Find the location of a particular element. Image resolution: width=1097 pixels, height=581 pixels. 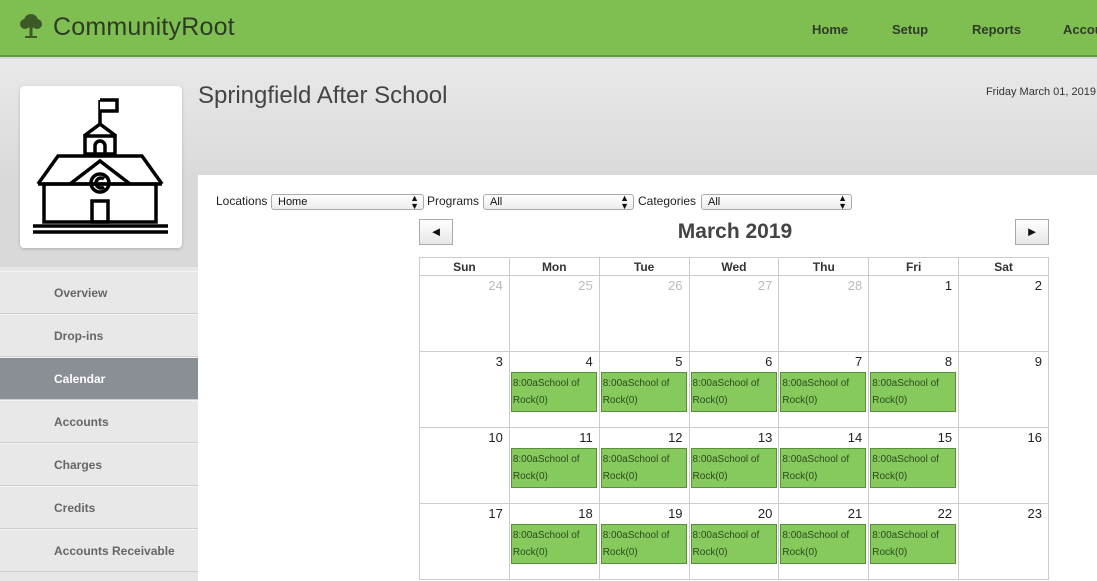

calendar-day-cell: 14 8:00aSchool of Rock(0) is located at coordinates (824, 465).